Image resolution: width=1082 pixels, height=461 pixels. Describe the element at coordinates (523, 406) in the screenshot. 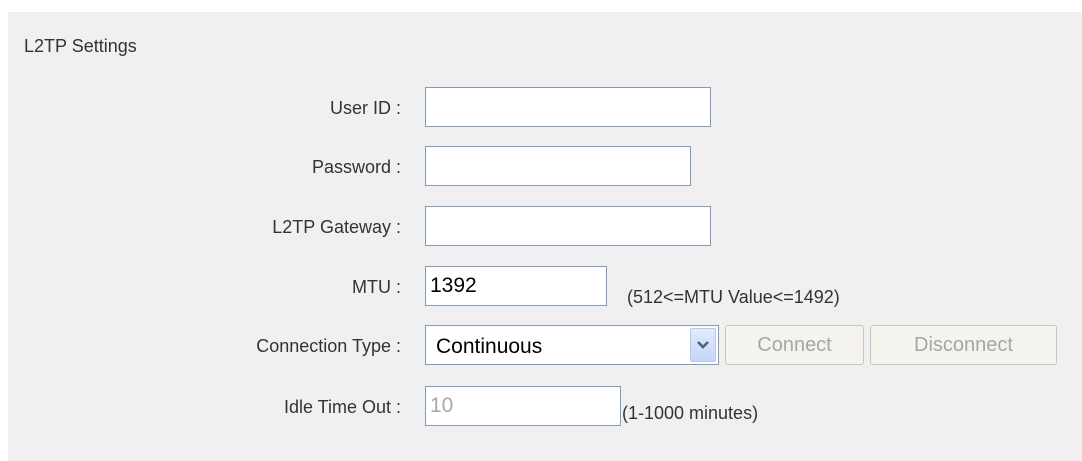

I see `idle-timeout-input` at that location.